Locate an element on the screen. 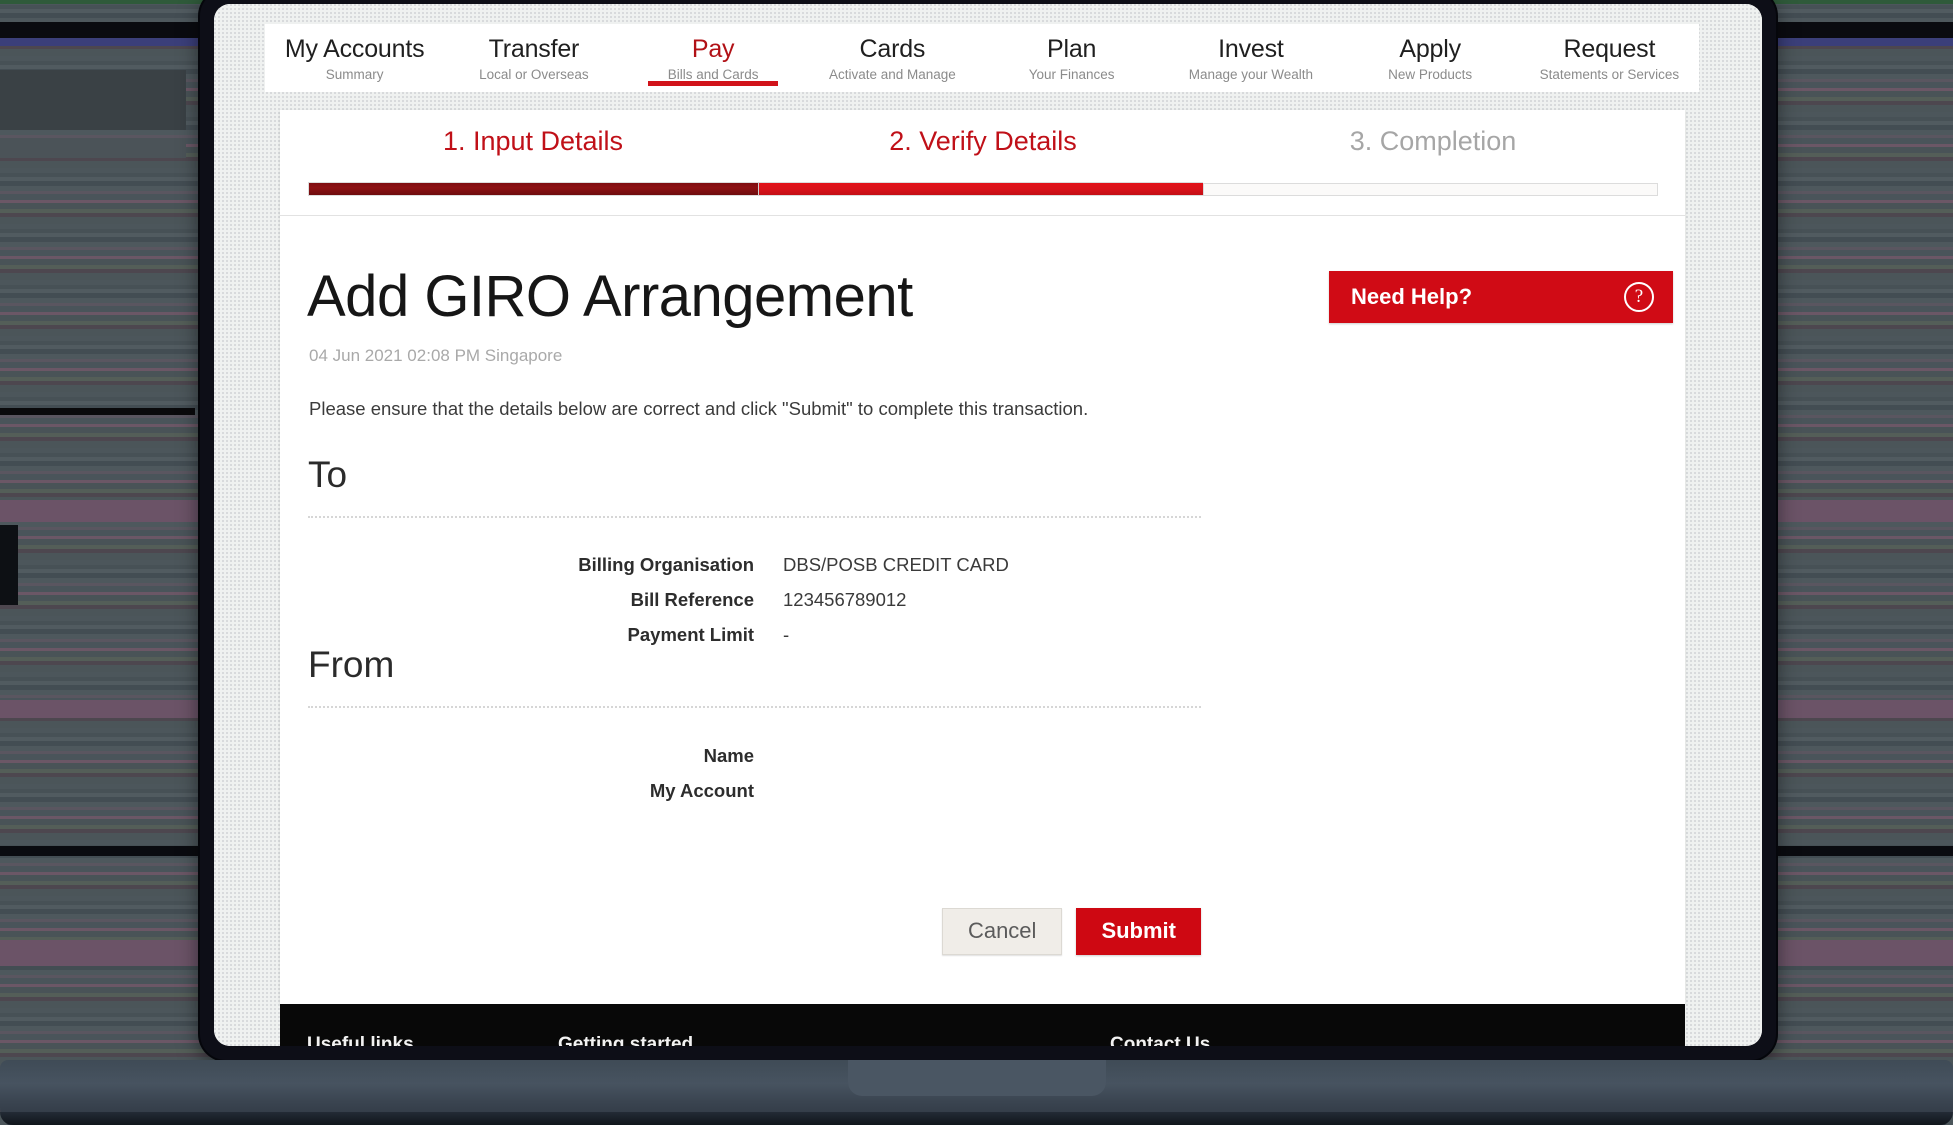 This screenshot has width=1953, height=1125. nav-subtitle: Local or Overseas is located at coordinates (534, 75).